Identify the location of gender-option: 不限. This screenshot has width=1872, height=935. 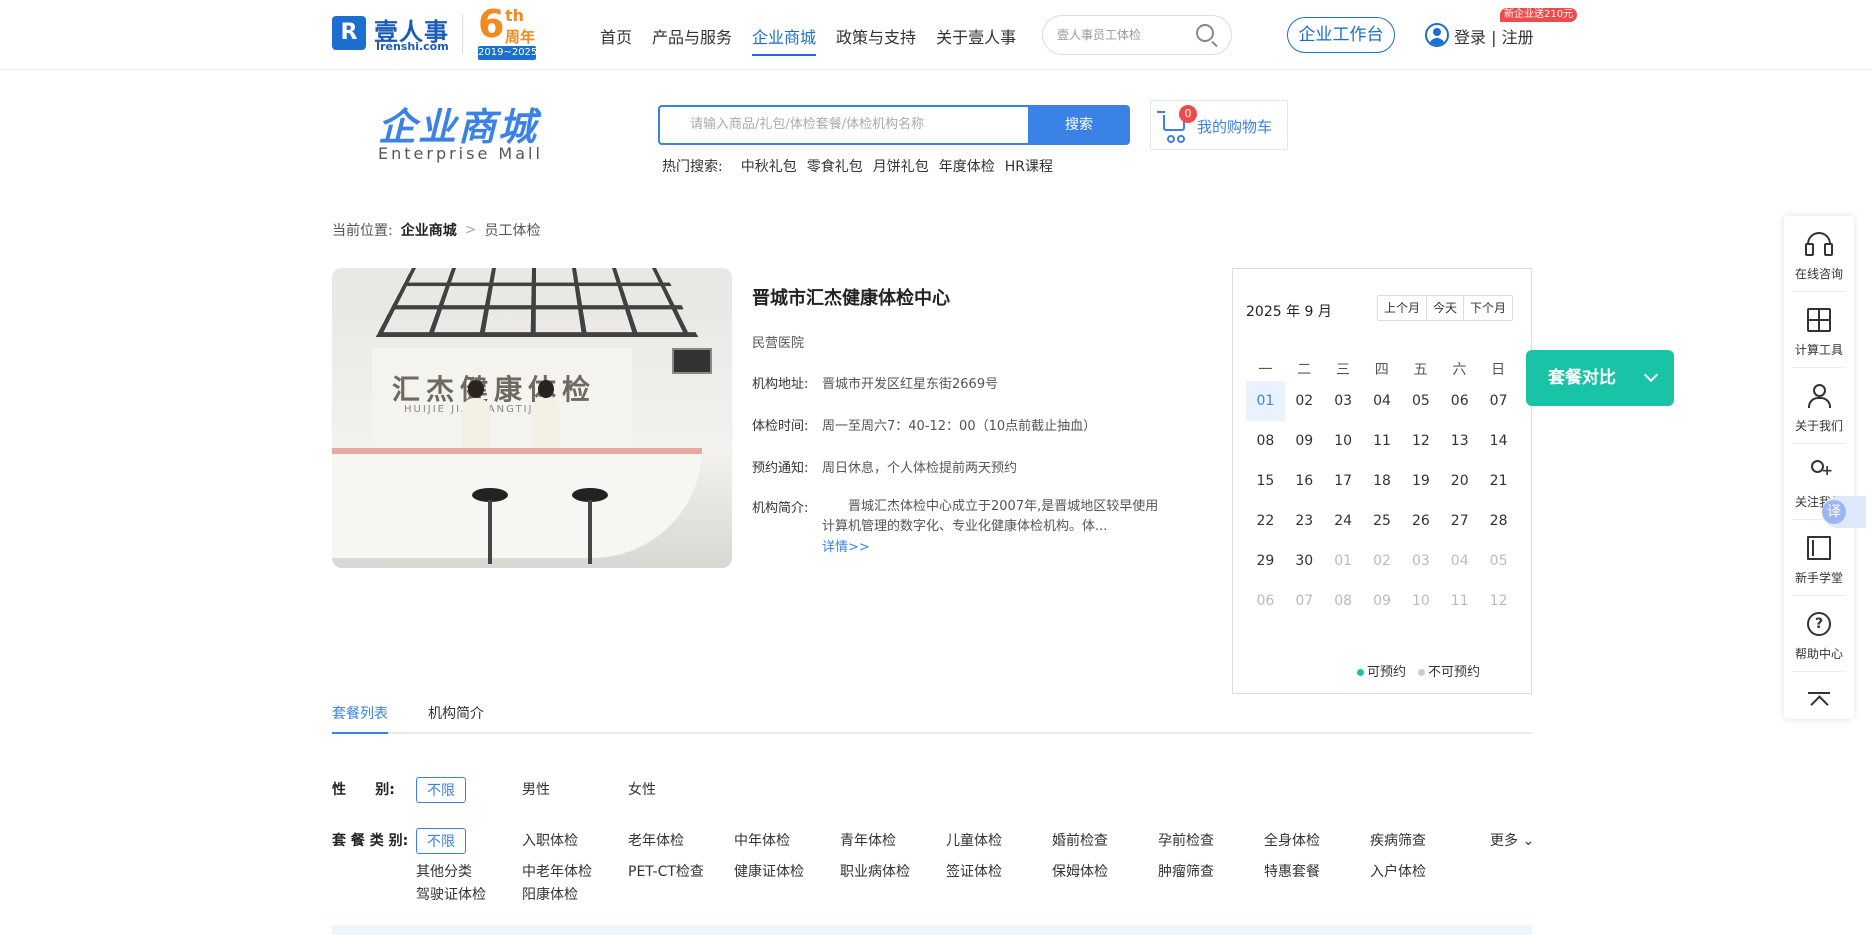
(441, 790).